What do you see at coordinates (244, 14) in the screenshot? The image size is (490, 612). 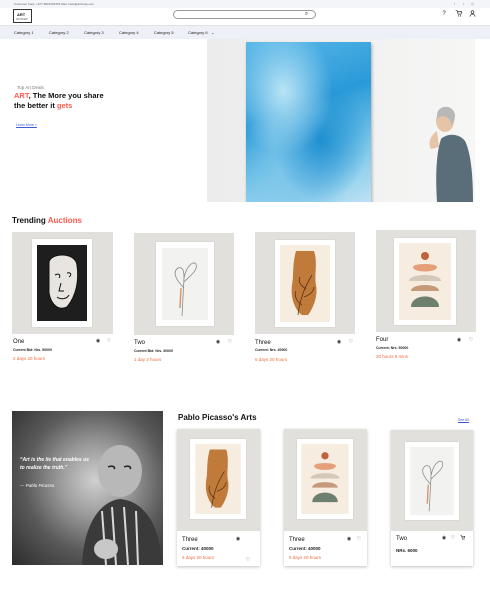 I see `search-input` at bounding box center [244, 14].